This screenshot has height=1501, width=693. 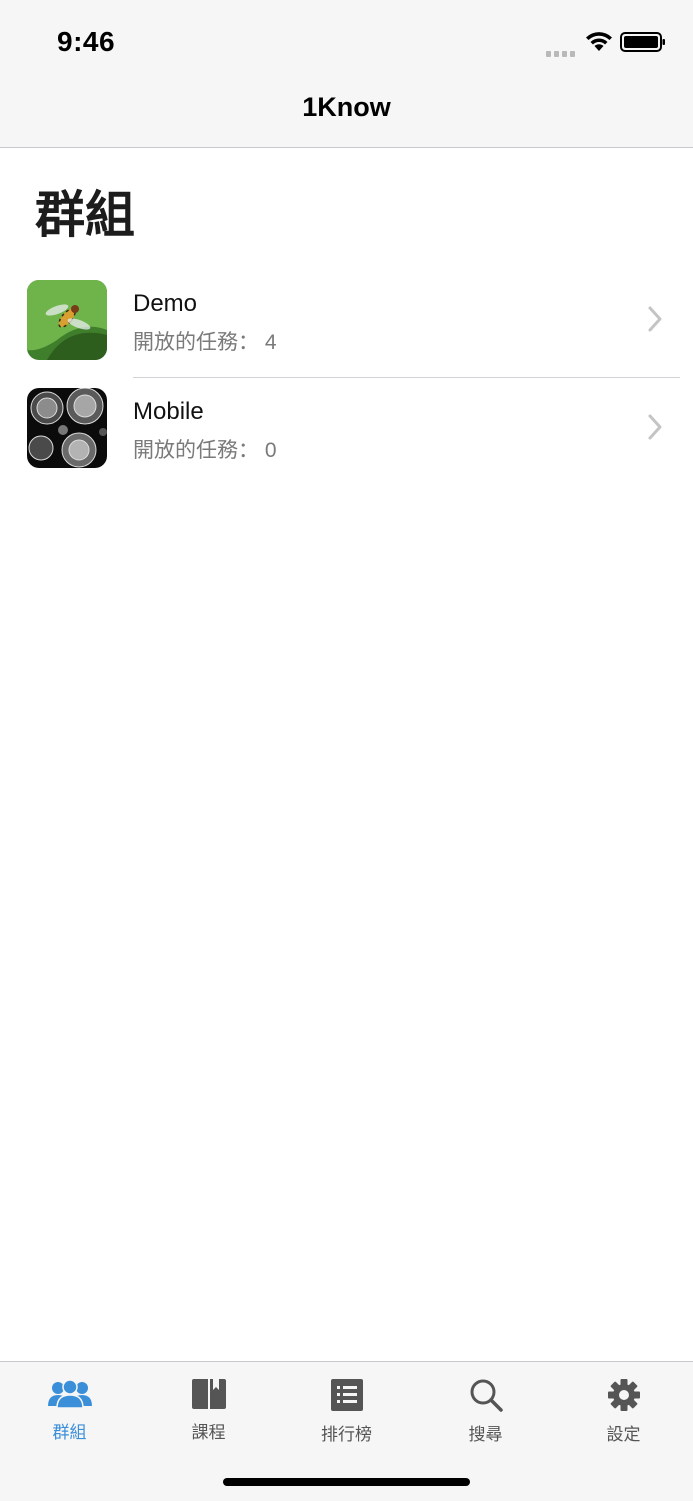 I want to click on people-icon, so click(x=69, y=1394).